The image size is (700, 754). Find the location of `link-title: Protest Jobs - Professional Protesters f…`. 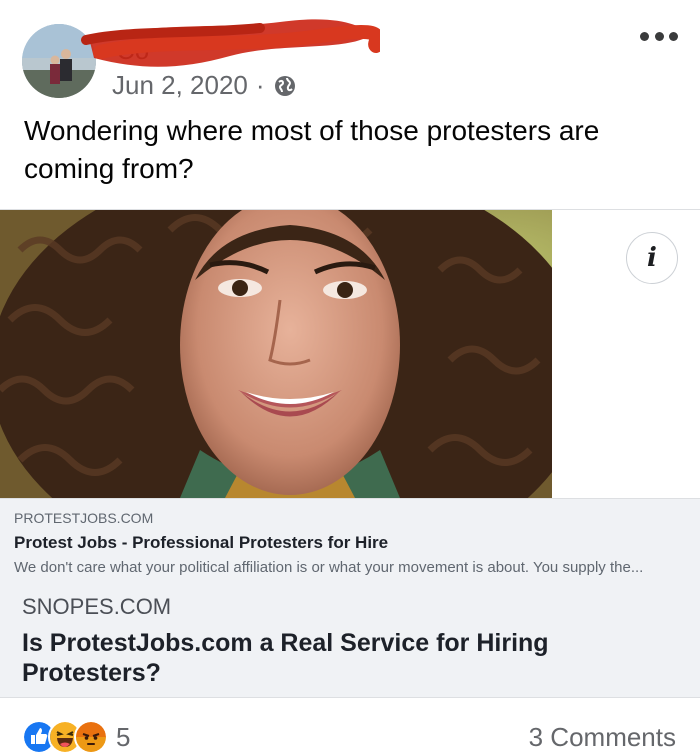

link-title: Protest Jobs - Professional Protesters f… is located at coordinates (350, 543).